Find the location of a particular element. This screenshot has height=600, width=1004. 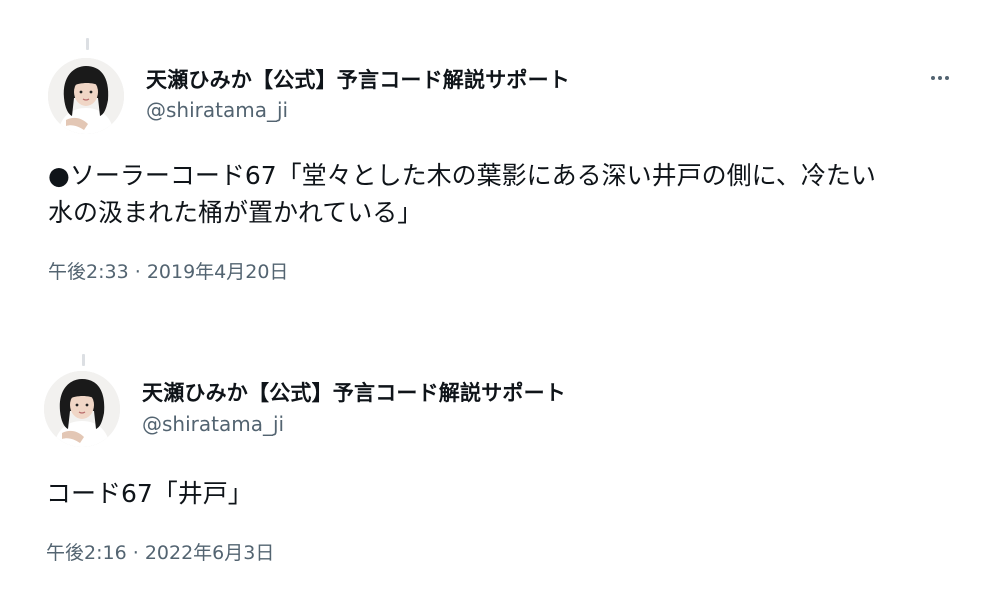

tweet-date: 2022年6月3日 is located at coordinates (210, 553).